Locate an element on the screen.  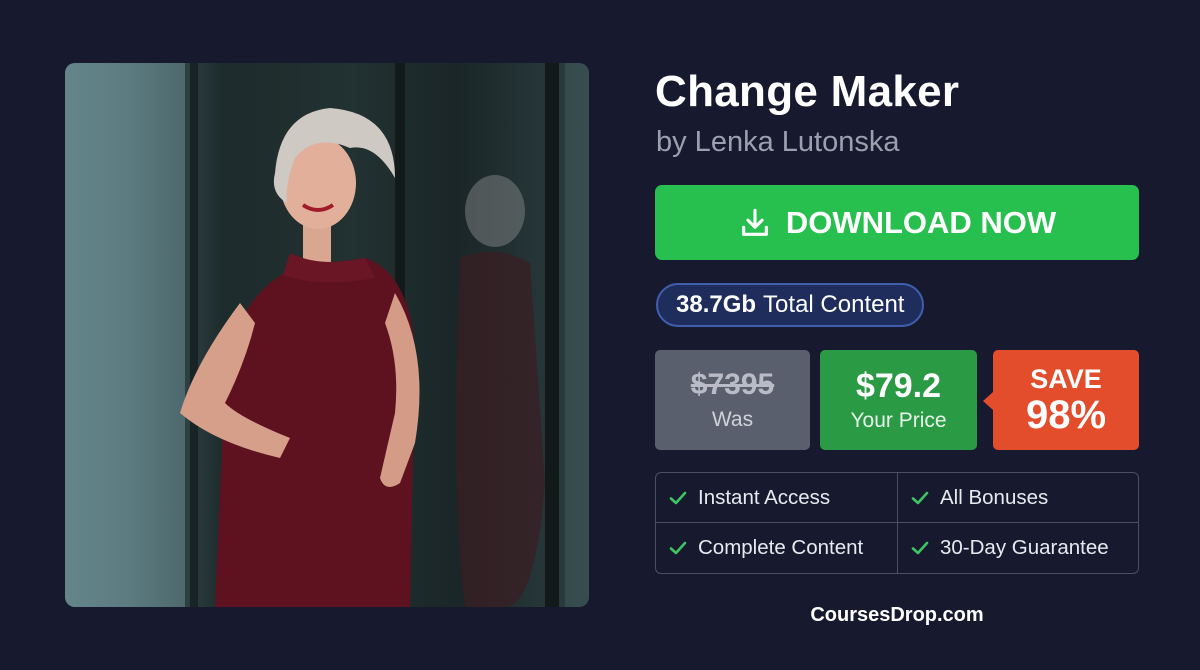
product-title: Change Maker is located at coordinates (807, 91).